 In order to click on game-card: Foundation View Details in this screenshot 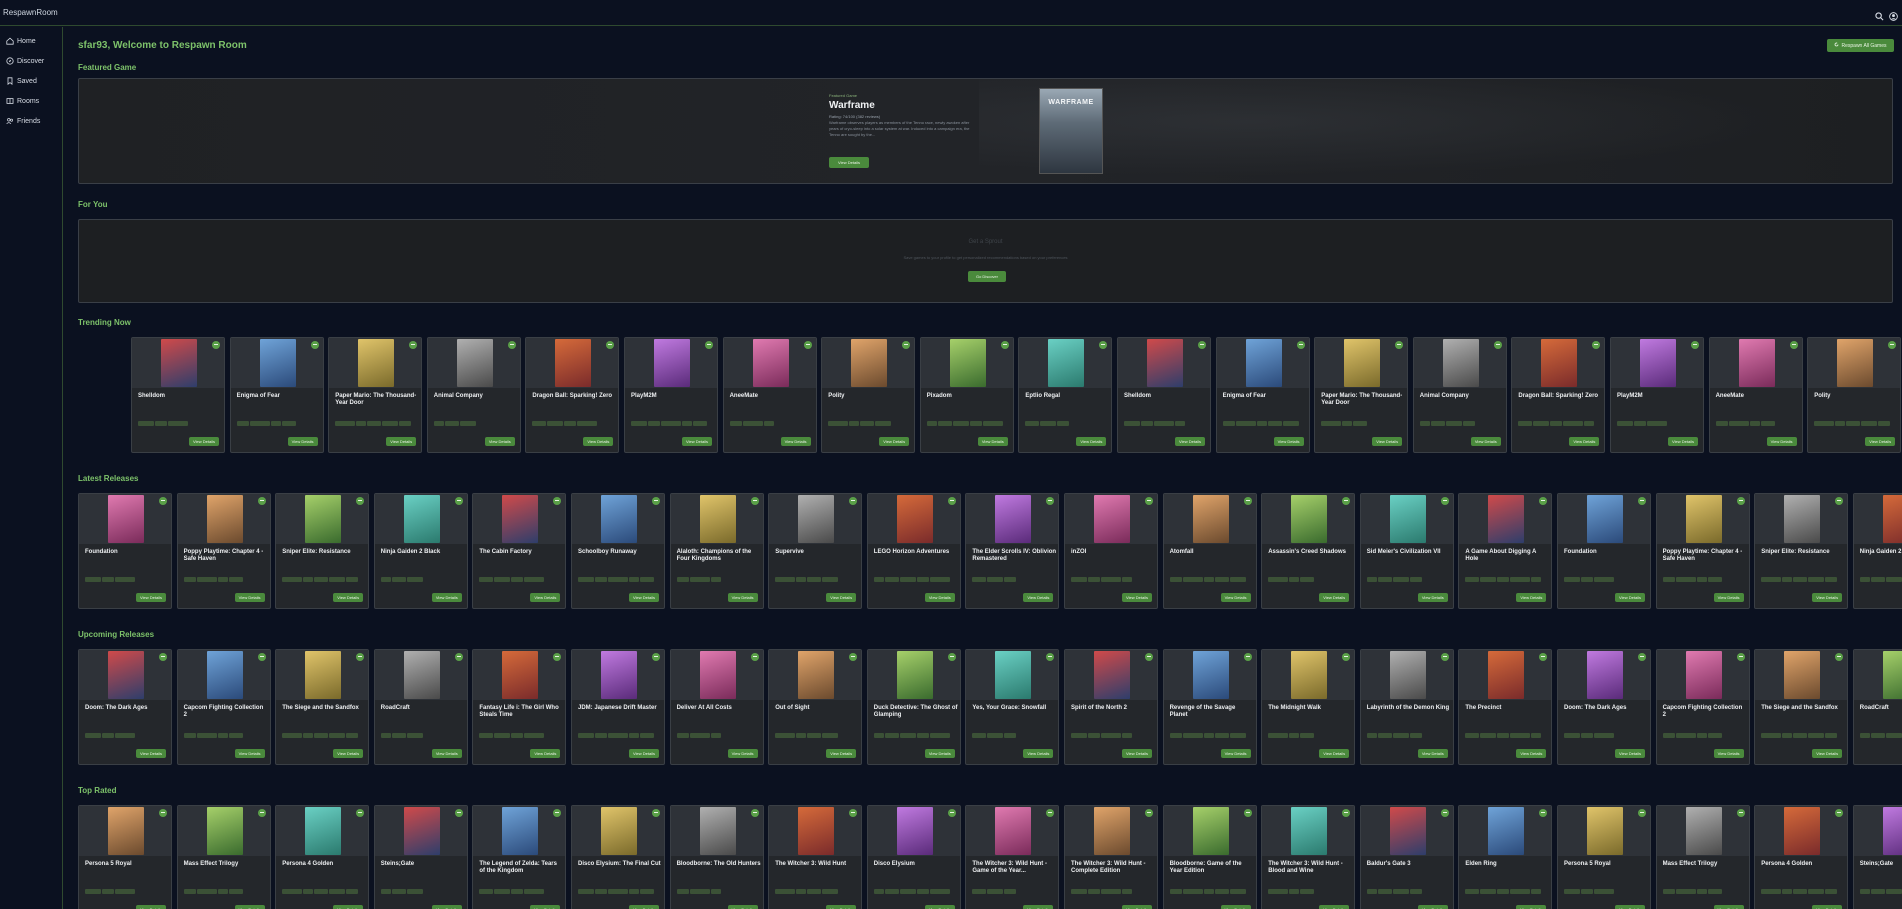, I will do `click(125, 551)`.